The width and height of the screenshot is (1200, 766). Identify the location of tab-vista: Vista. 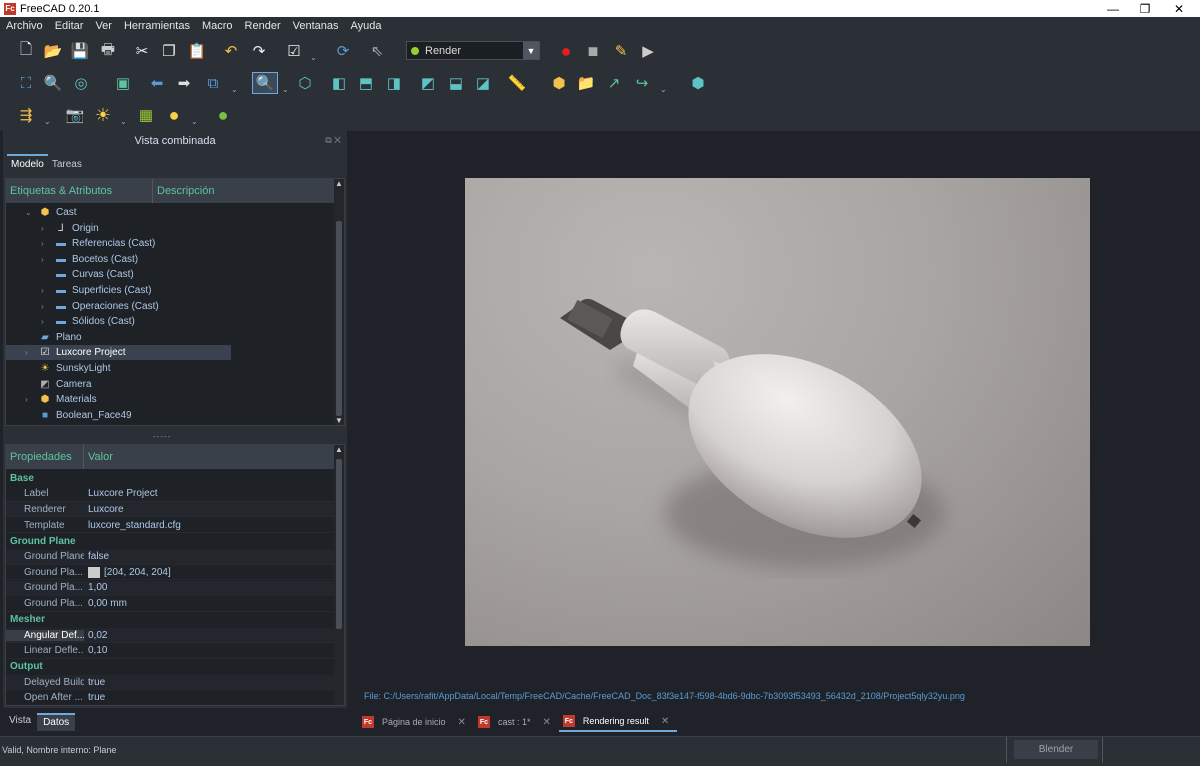
(20, 722).